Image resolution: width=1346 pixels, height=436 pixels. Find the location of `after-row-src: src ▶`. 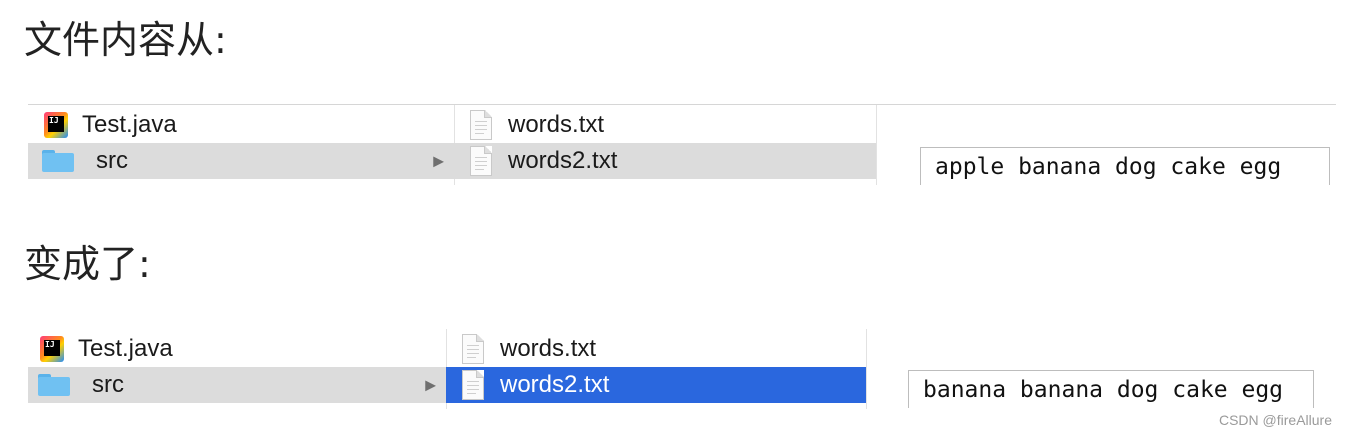

after-row-src: src ▶ is located at coordinates (237, 385).